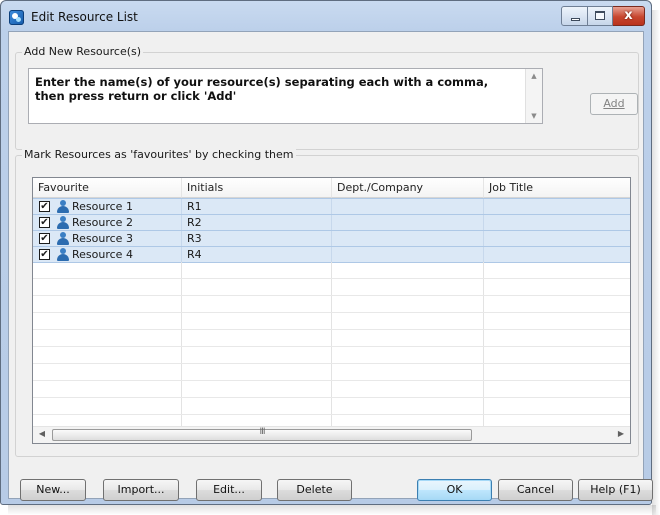 This screenshot has width=660, height=515. I want to click on maximize-icon, so click(600, 15).